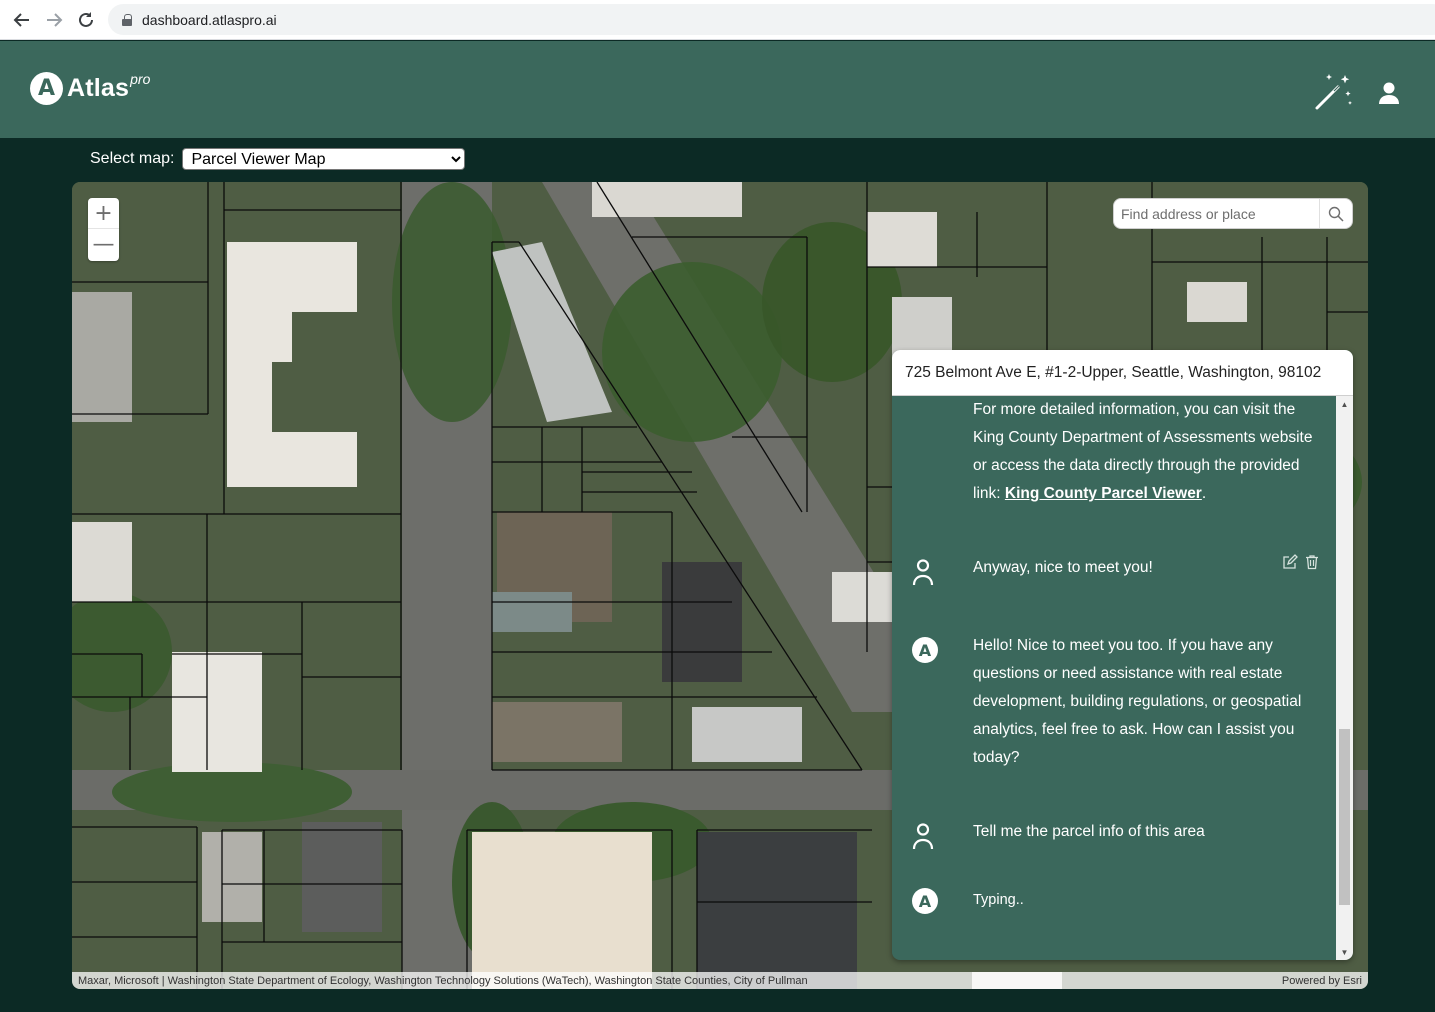 The image size is (1435, 1012). Describe the element at coordinates (1204, 493) in the screenshot. I see `message-suffix: .` at that location.